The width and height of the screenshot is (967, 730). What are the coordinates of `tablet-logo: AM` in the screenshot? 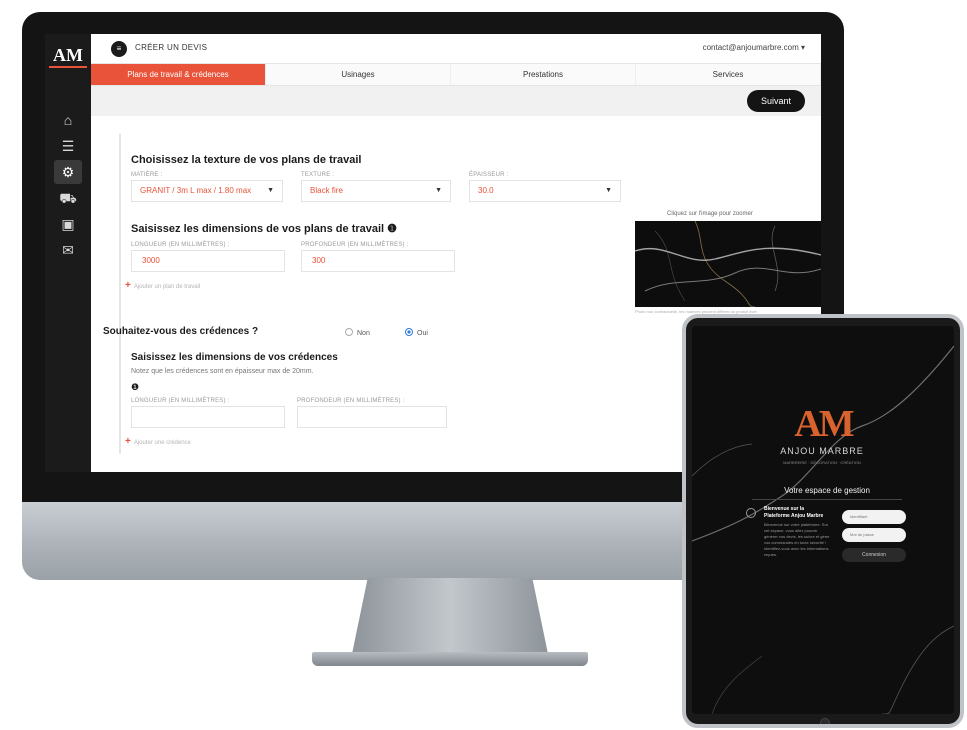 It's located at (824, 424).